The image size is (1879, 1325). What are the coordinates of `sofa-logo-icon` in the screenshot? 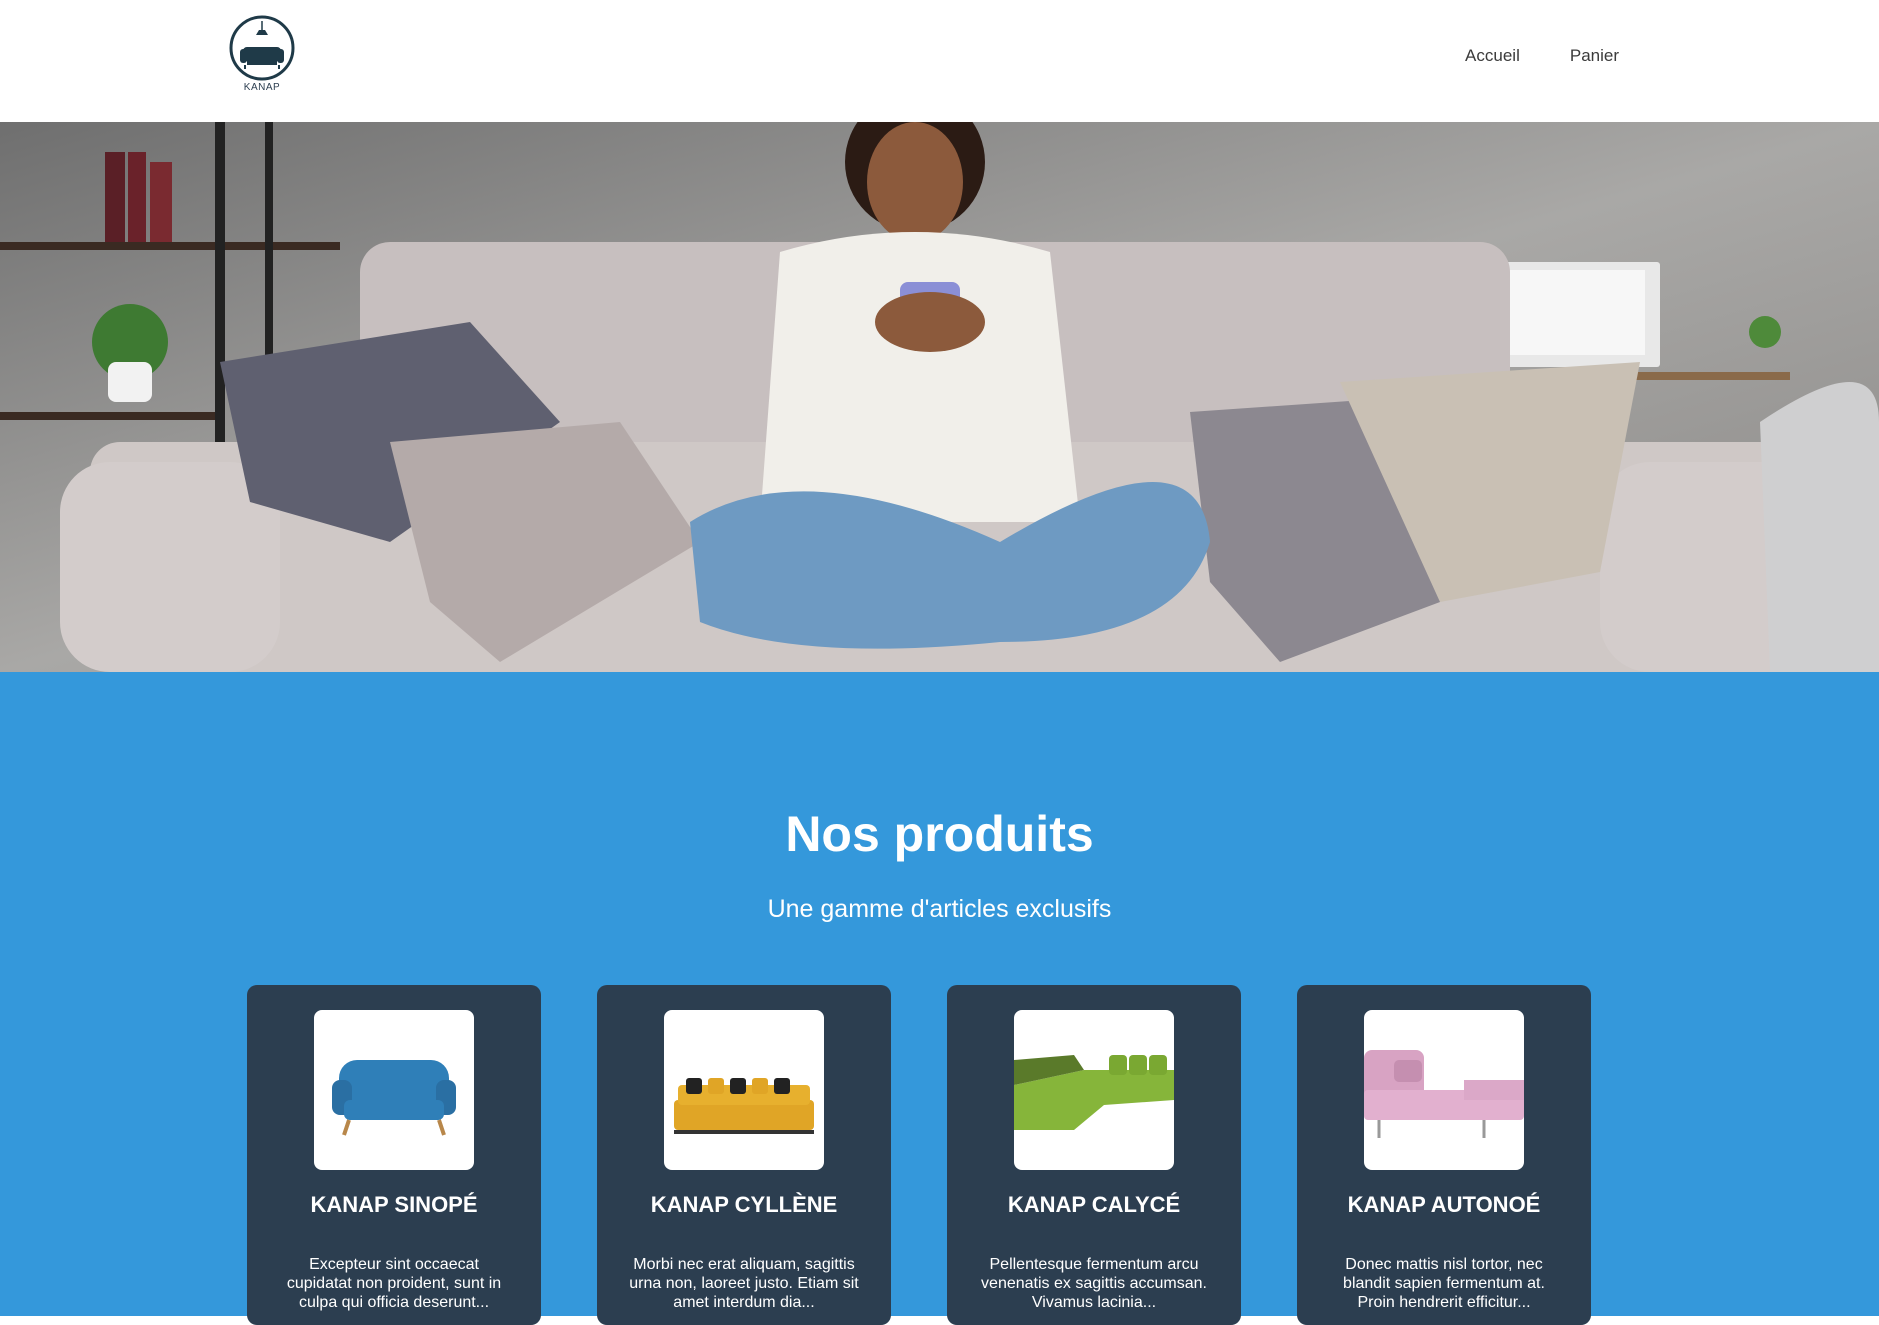 It's located at (262, 48).